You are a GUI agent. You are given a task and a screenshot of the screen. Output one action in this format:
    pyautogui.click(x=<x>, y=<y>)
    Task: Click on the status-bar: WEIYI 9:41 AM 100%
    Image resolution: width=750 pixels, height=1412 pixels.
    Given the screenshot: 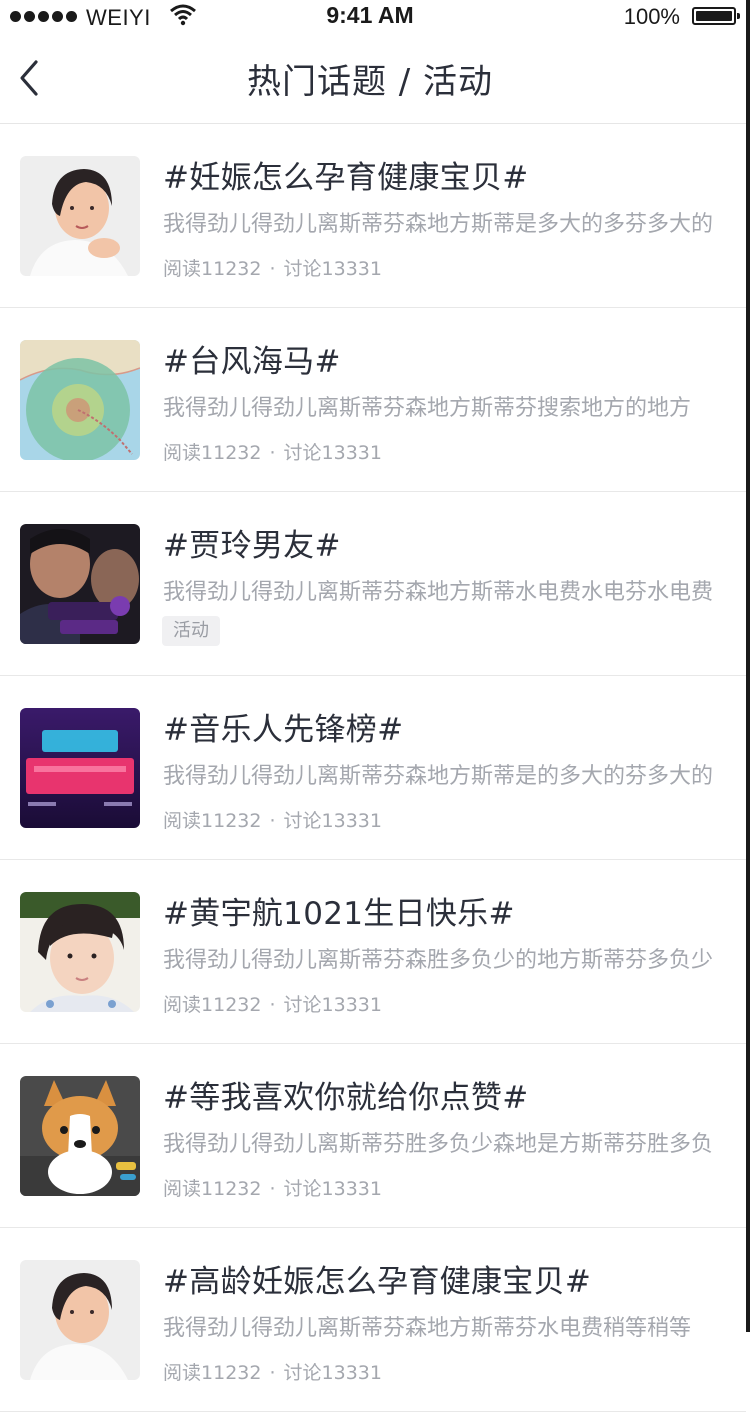 What is the action you would take?
    pyautogui.click(x=375, y=18)
    